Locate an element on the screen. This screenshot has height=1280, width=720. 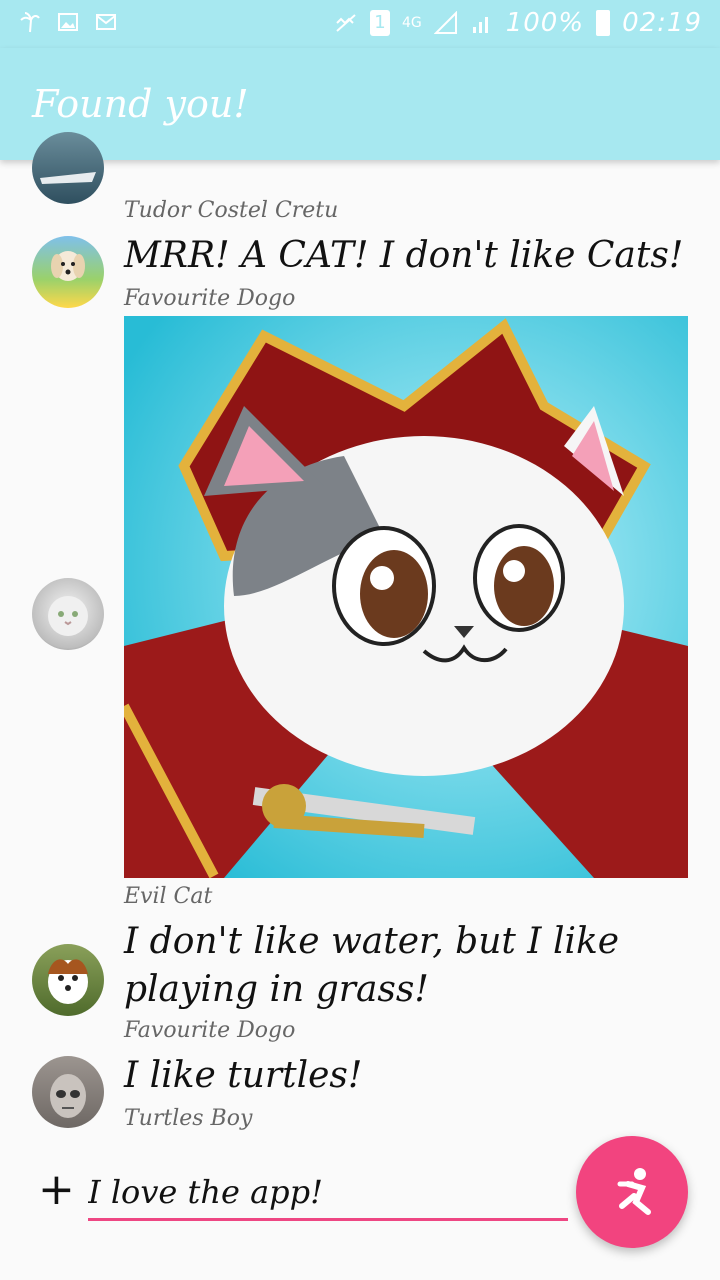
message-input is located at coordinates (328, 1193).